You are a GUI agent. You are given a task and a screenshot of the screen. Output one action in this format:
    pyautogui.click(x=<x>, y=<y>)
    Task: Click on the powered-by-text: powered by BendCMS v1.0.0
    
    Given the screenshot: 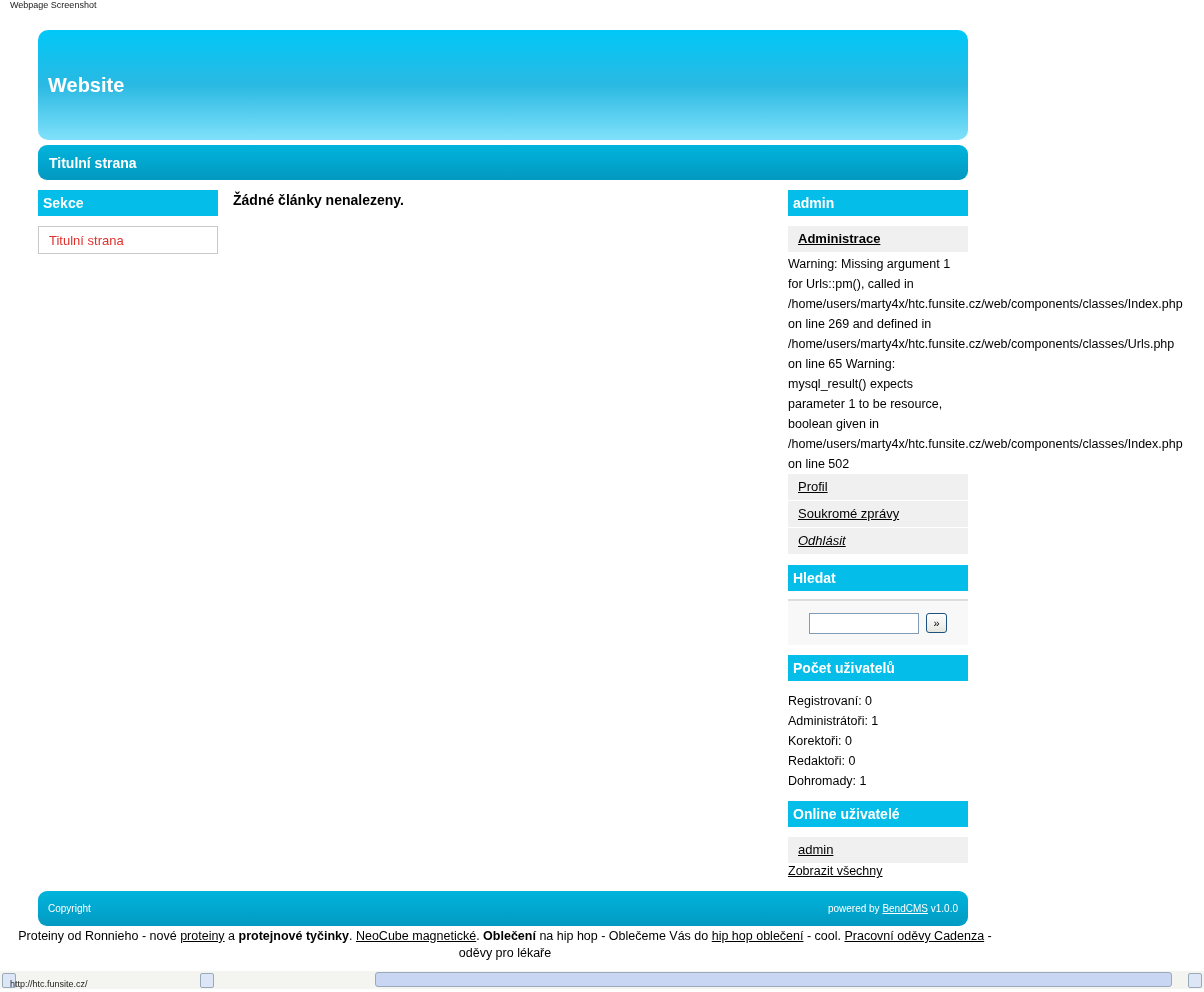 What is the action you would take?
    pyautogui.click(x=892, y=908)
    